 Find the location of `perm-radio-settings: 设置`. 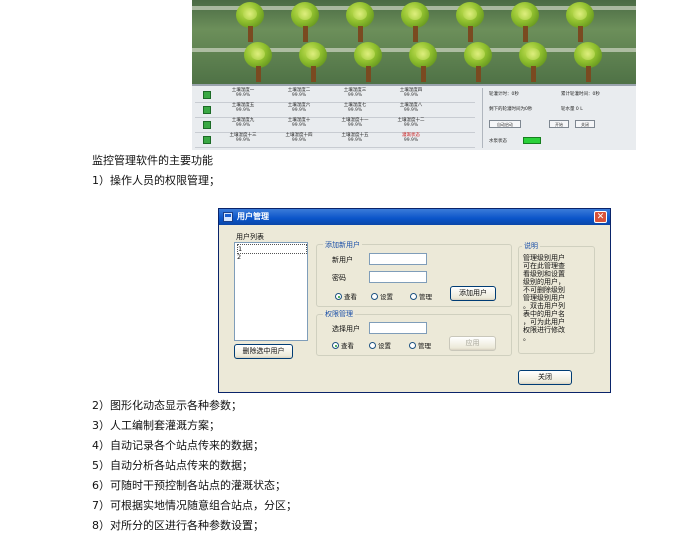

perm-radio-settings: 设置 is located at coordinates (380, 345).